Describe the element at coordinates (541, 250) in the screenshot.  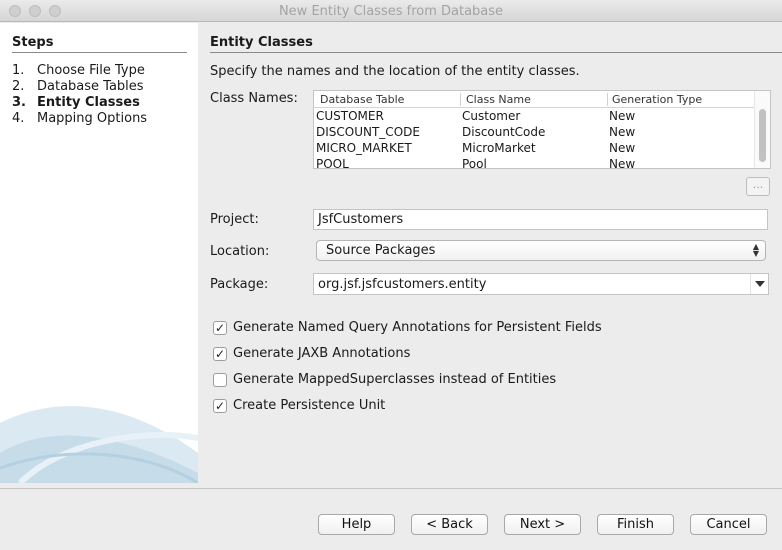
I see `location-select: Source Packages ▲ ▼` at that location.